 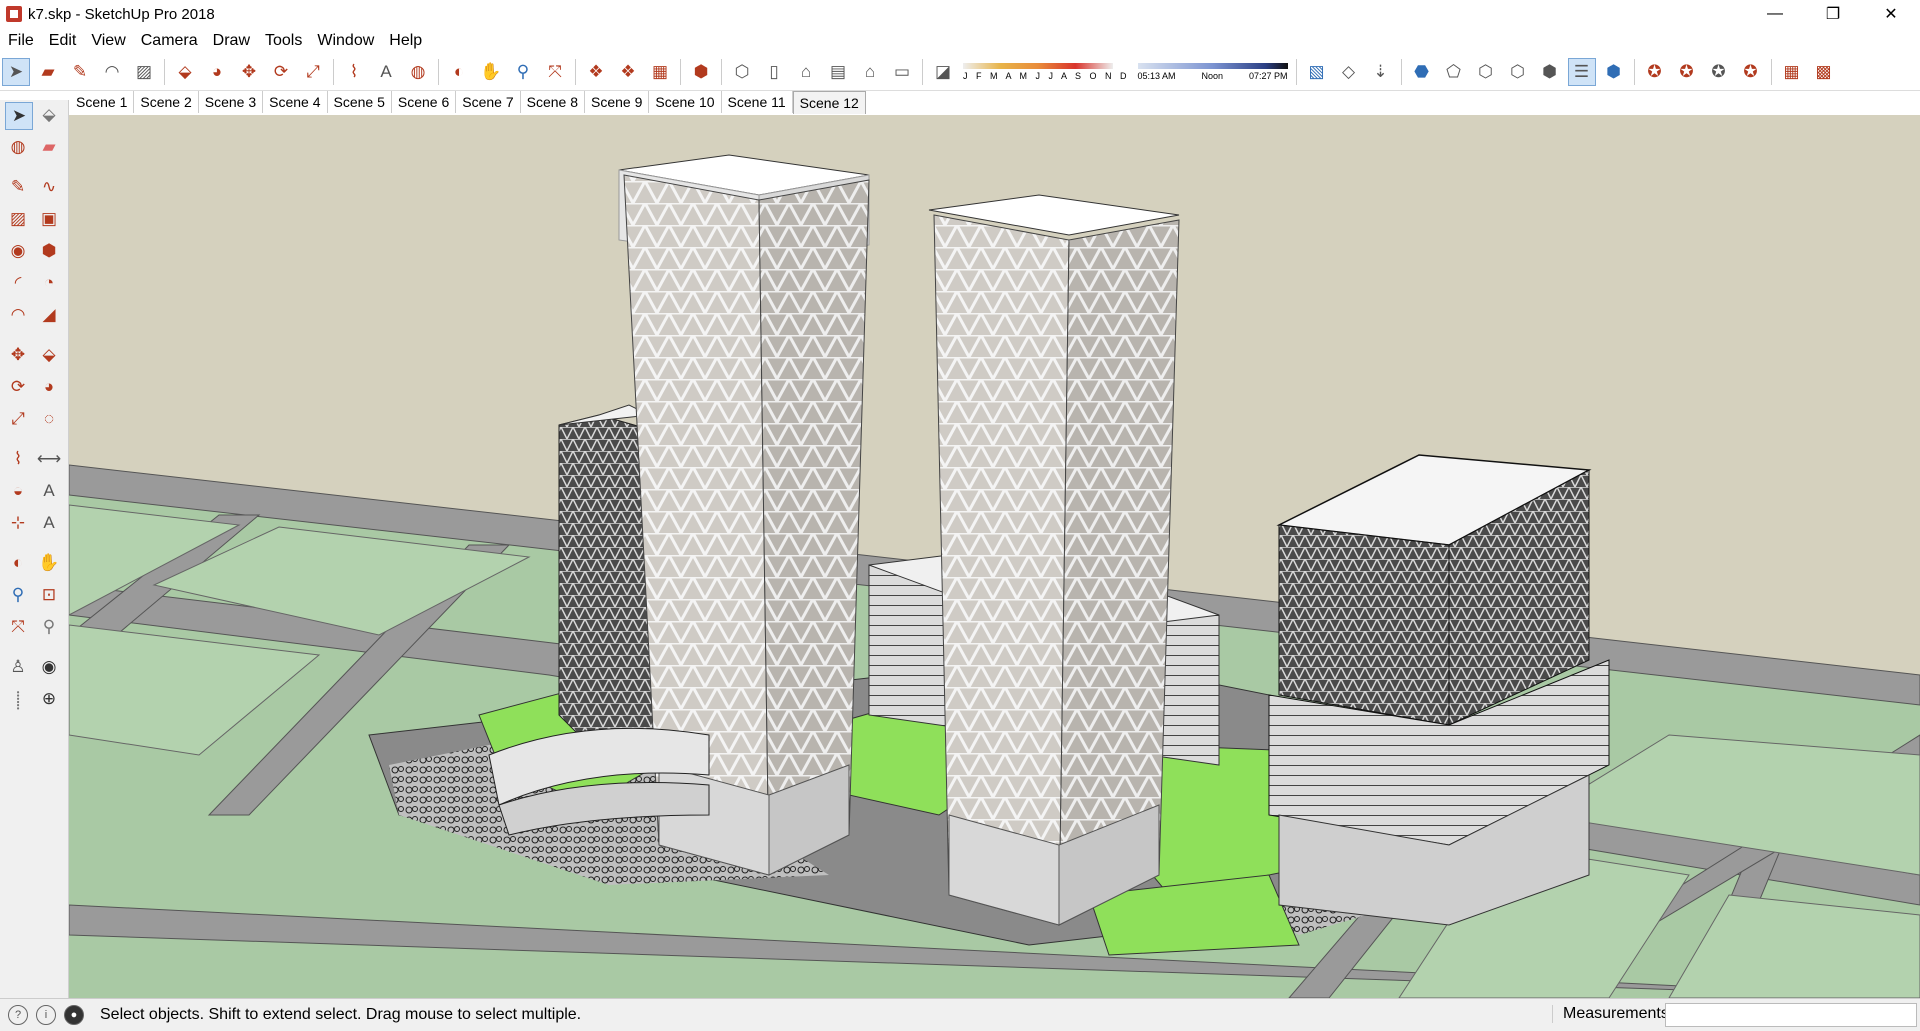 I want to click on axes-icon: ⊹, so click(x=18, y=523).